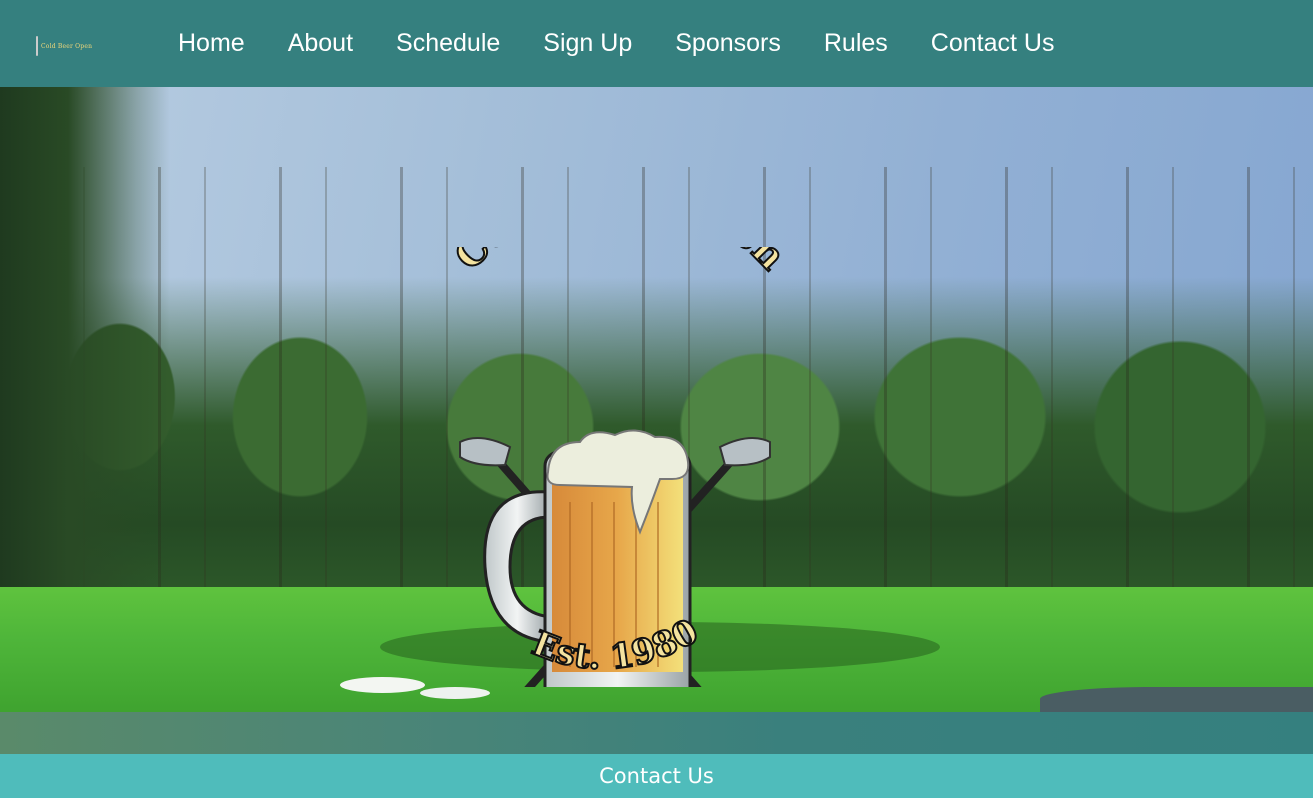 This screenshot has width=1313, height=798. What do you see at coordinates (856, 43) in the screenshot?
I see `nav-link-rules: Rules` at bounding box center [856, 43].